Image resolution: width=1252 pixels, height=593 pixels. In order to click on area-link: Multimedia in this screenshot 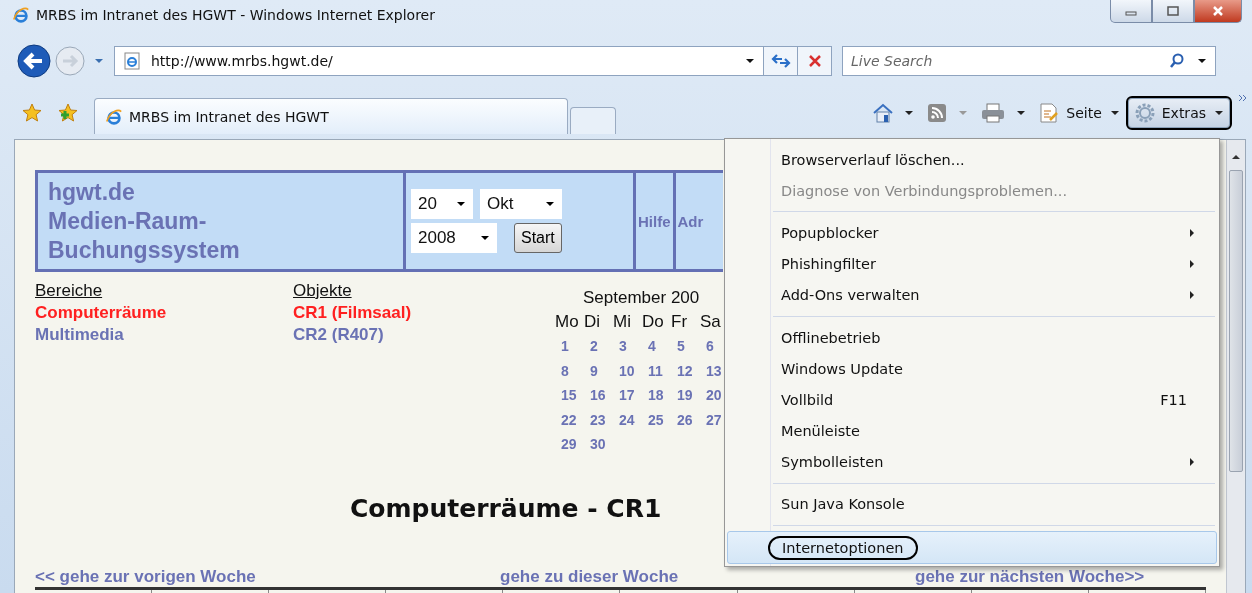, I will do `click(164, 335)`.